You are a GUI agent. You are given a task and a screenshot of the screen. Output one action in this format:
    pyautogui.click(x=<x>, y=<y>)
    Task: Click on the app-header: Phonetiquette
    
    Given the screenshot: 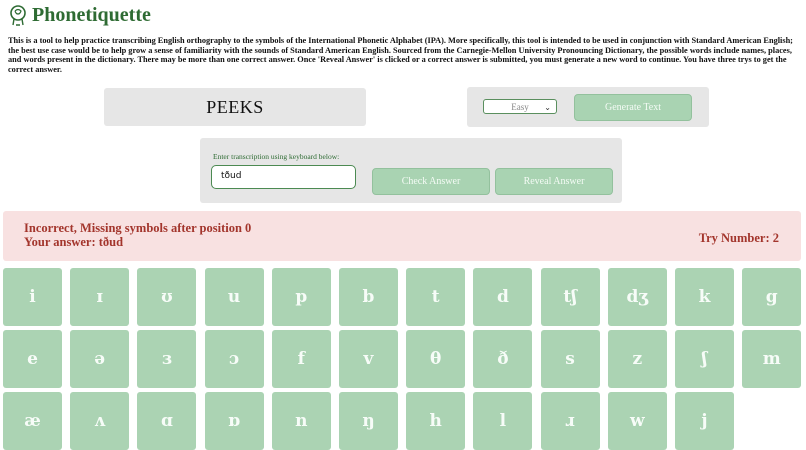 What is the action you would take?
    pyautogui.click(x=79, y=15)
    